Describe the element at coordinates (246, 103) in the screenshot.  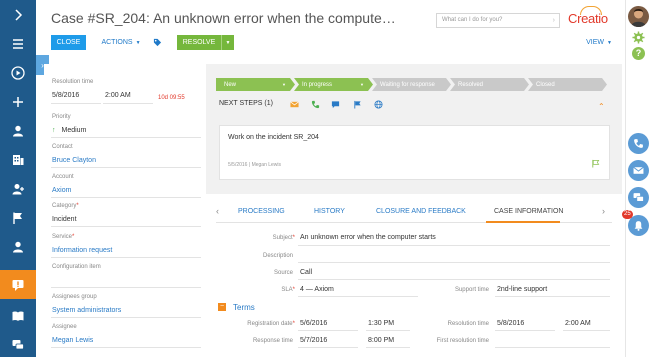
I see `next-steps-label: NEXT STEPS (1)` at that location.